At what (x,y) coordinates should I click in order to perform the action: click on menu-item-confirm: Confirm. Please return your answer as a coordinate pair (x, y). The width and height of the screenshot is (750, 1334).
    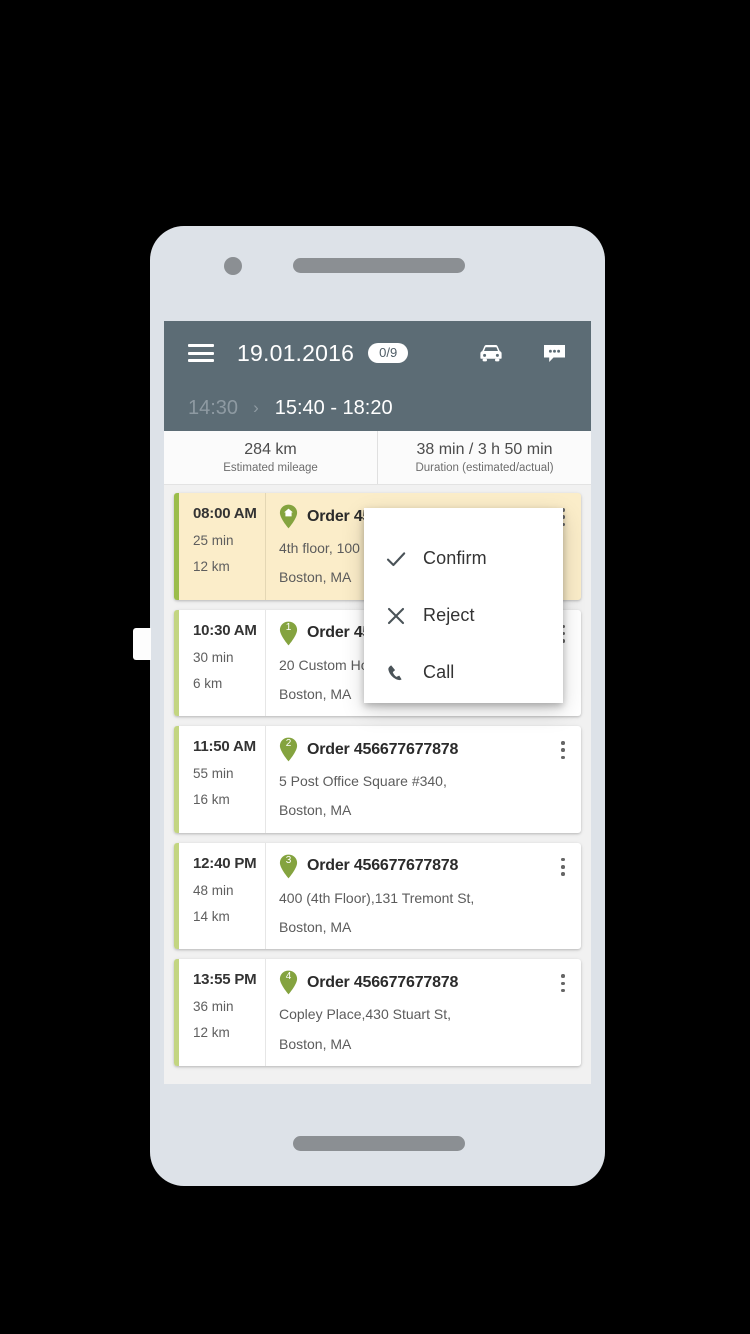
    Looking at the image, I should click on (463, 558).